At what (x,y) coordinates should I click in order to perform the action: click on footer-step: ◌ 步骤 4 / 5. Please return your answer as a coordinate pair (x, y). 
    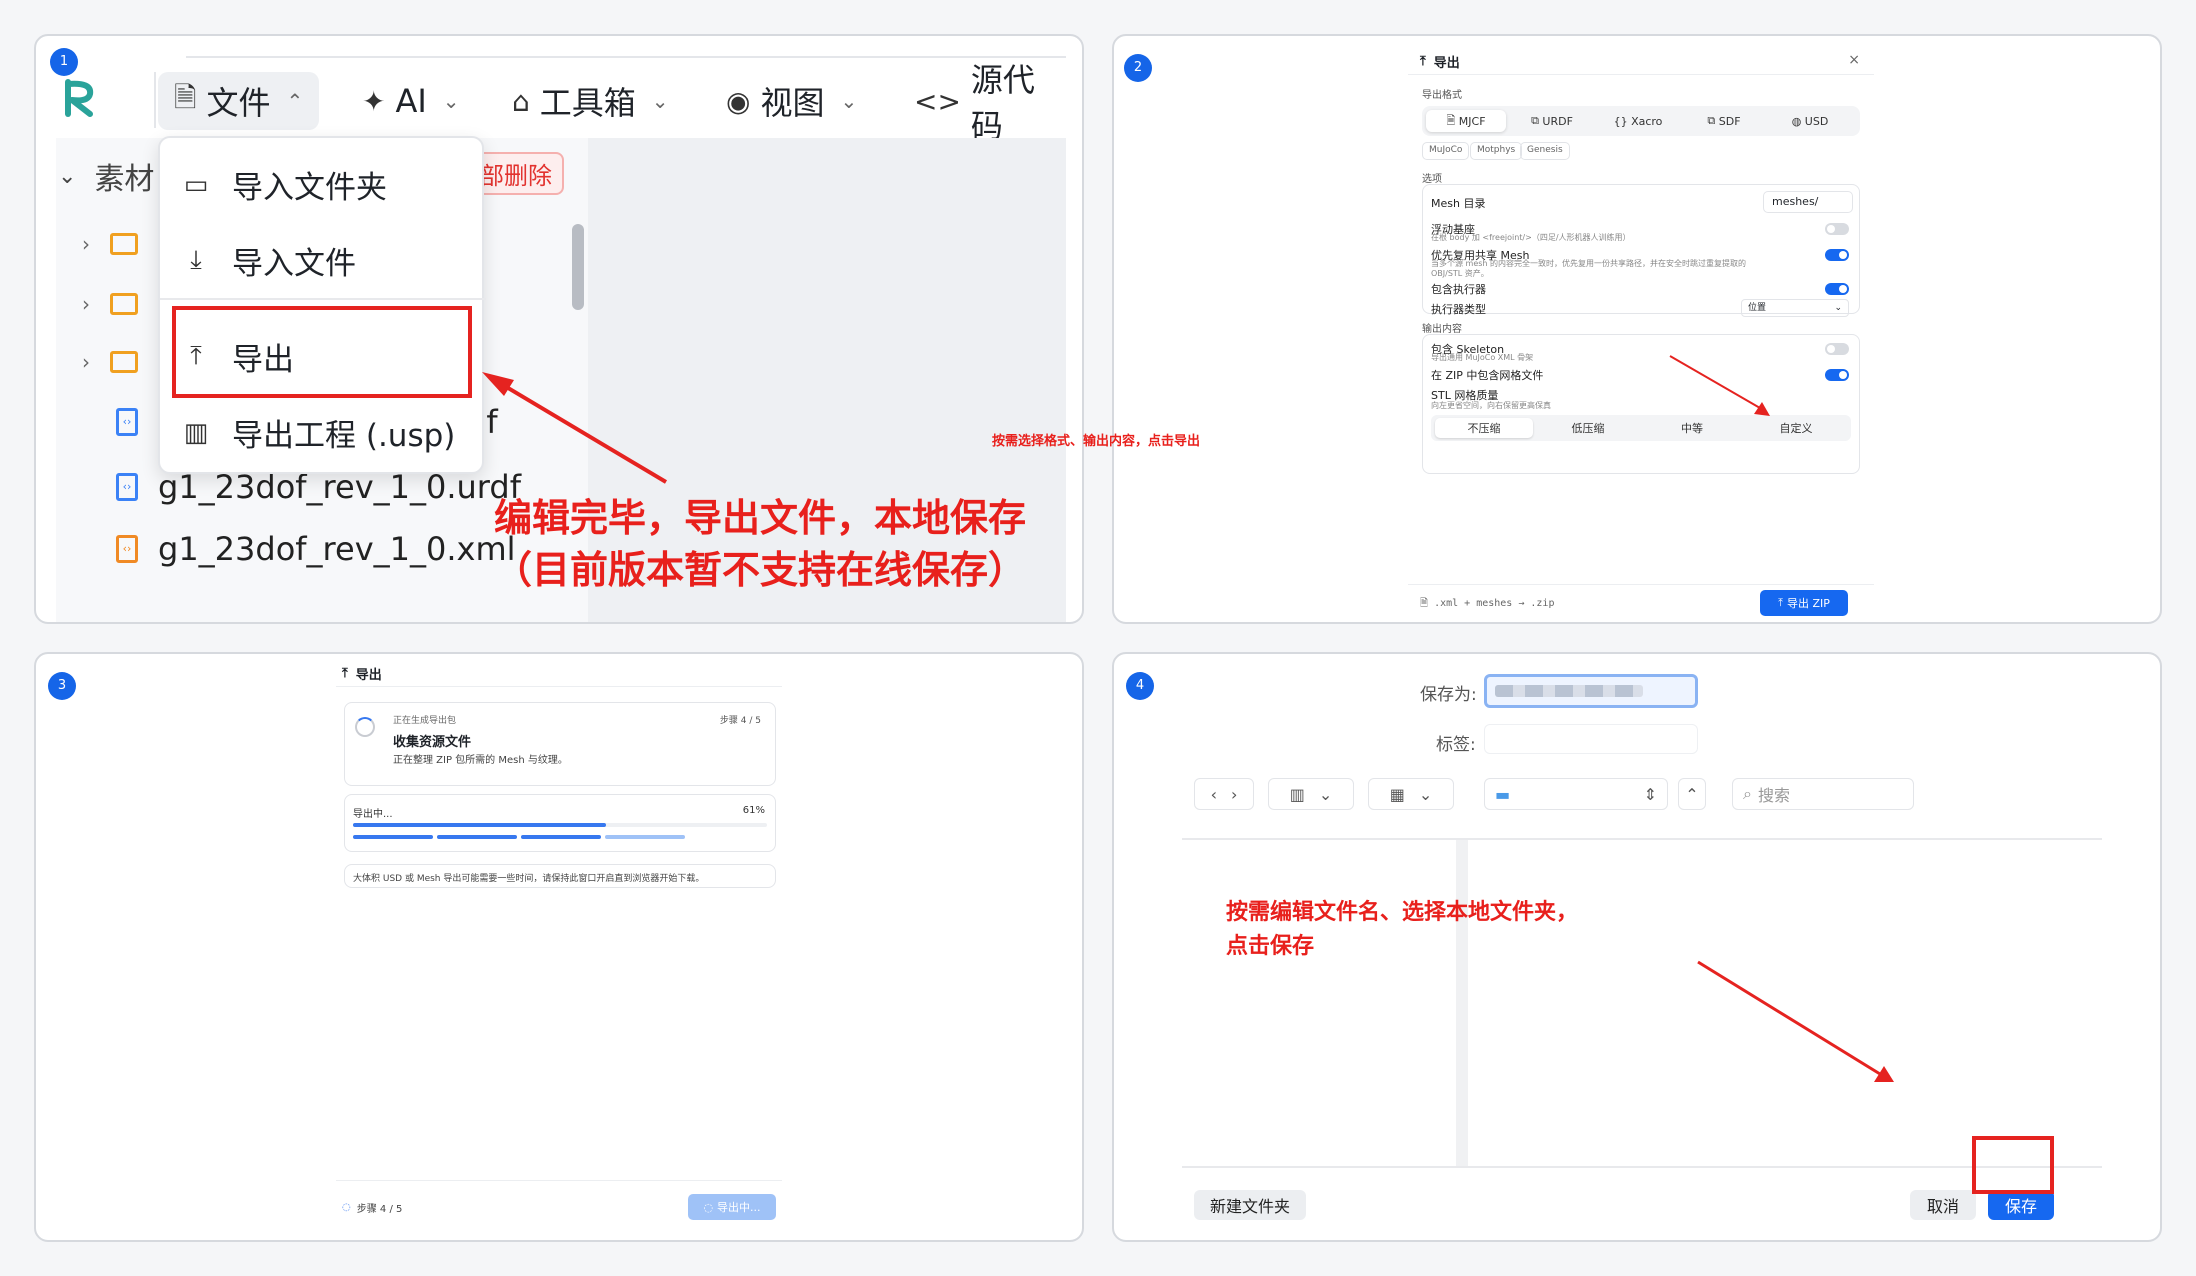
    Looking at the image, I should click on (372, 1207).